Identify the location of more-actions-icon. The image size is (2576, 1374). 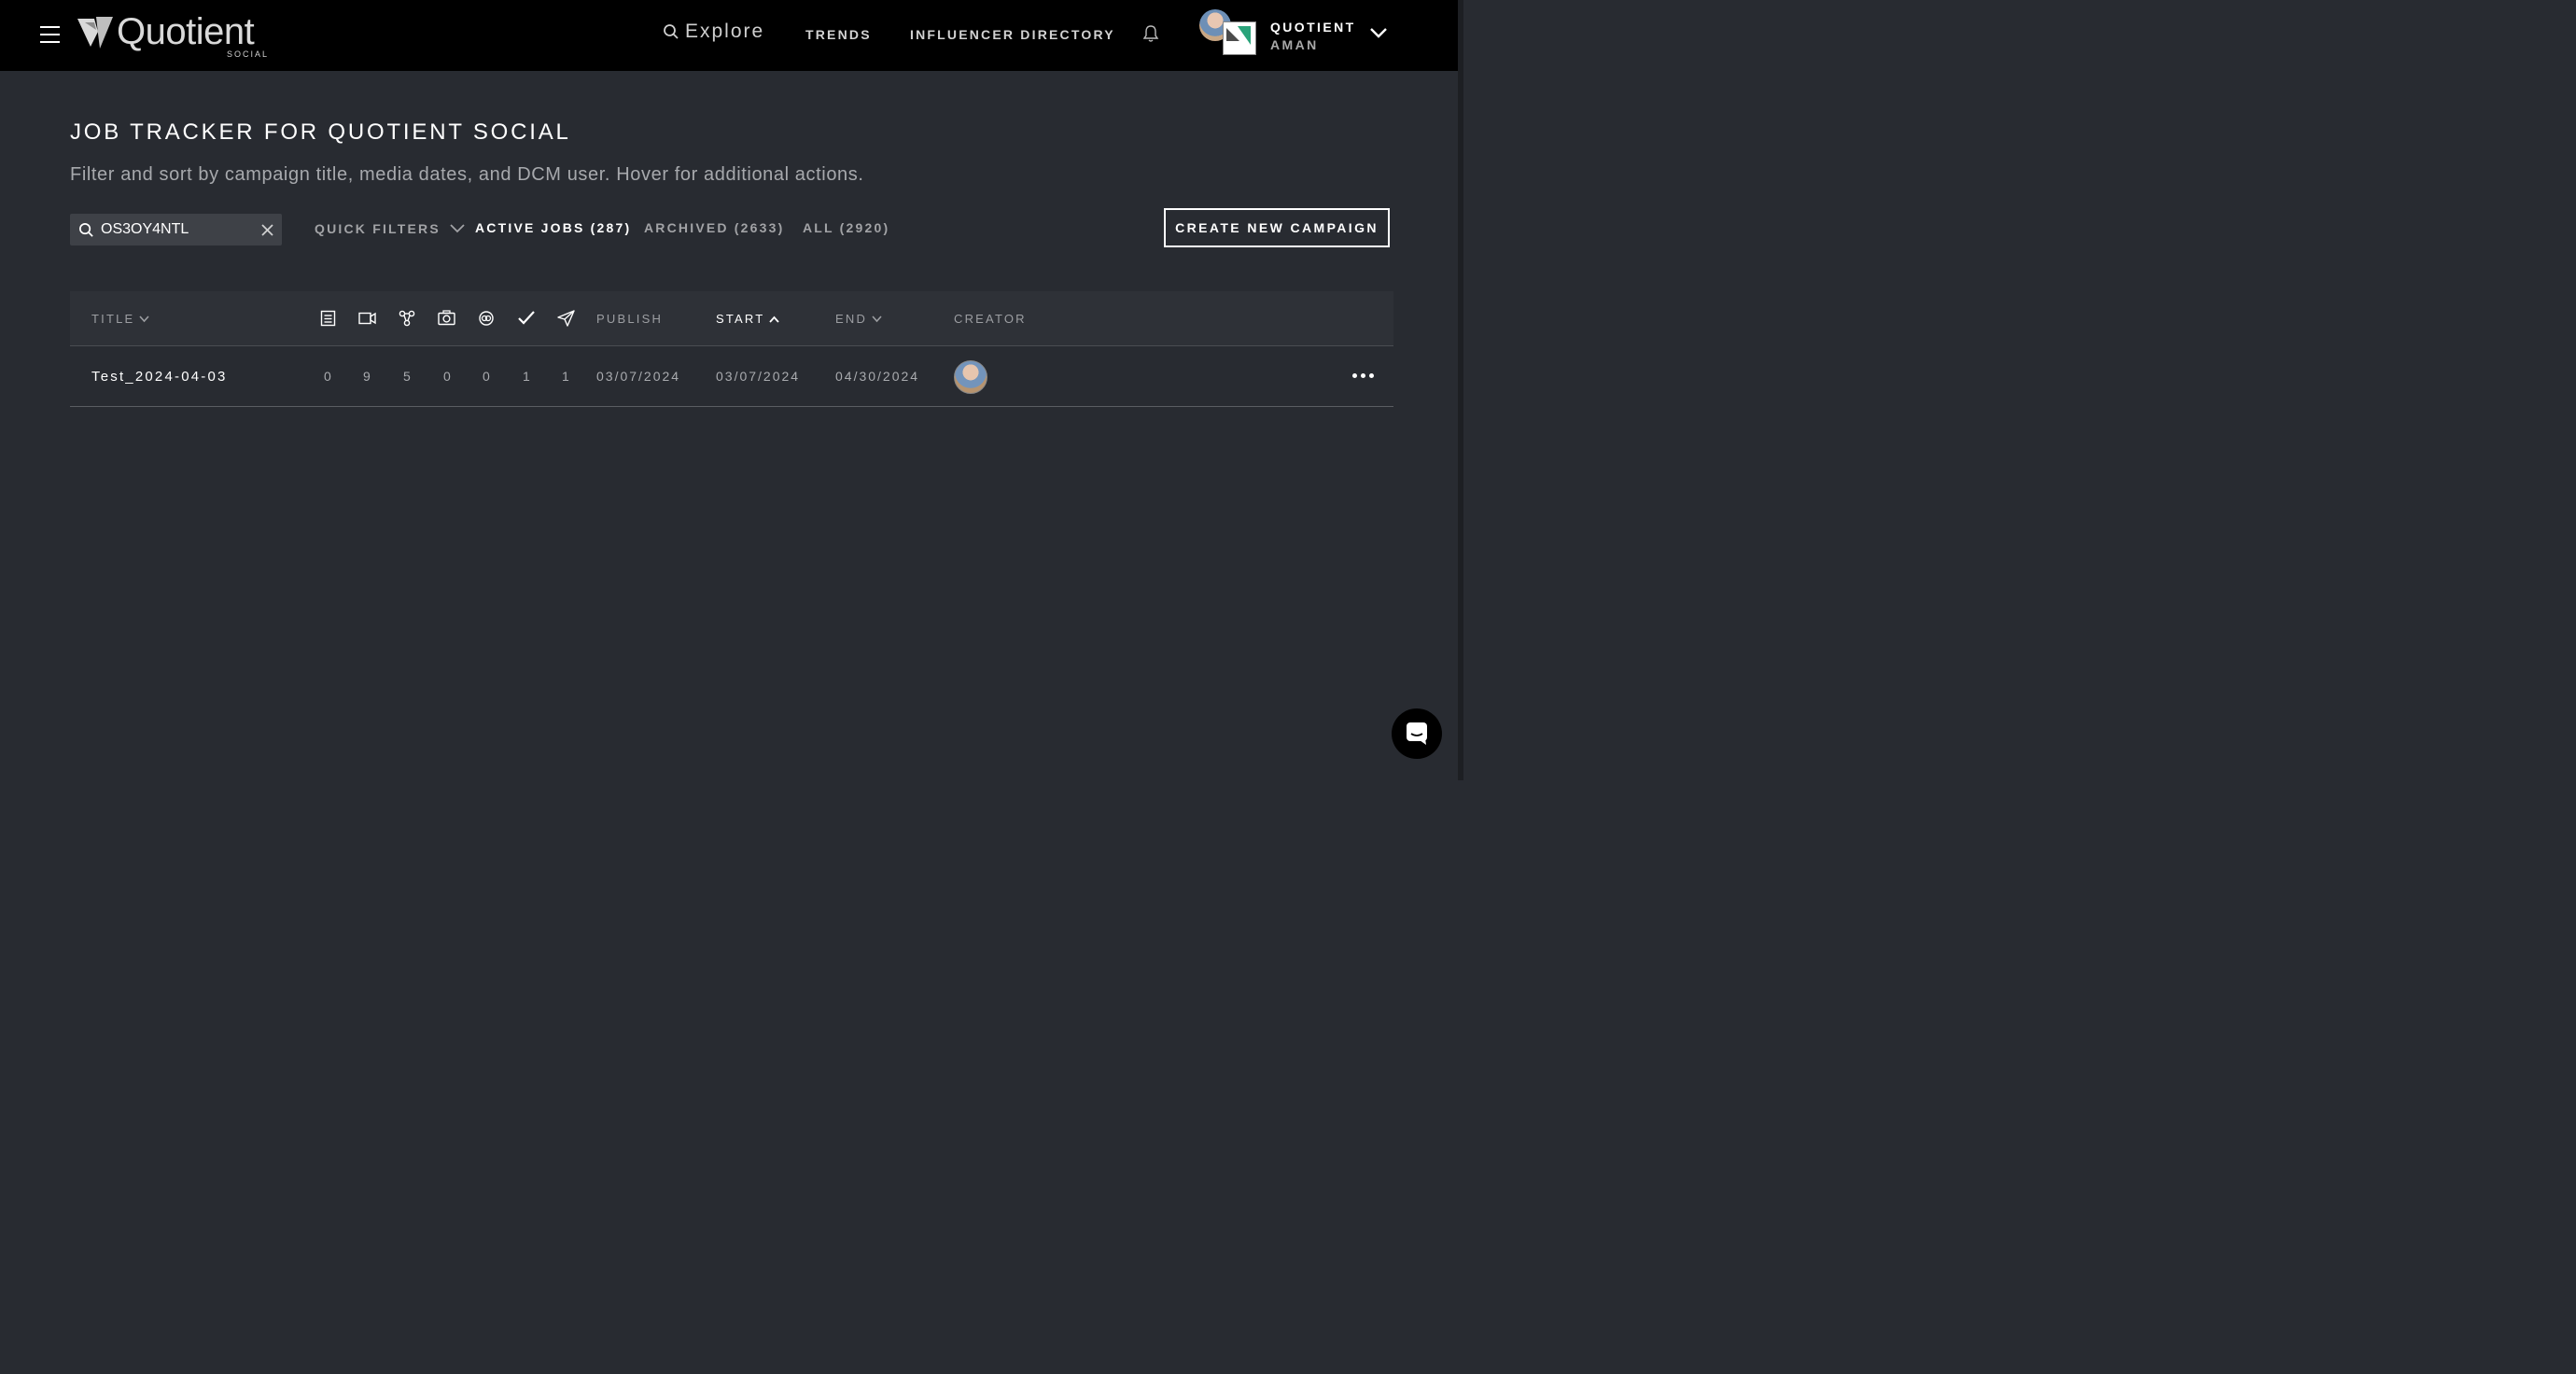
(1364, 375).